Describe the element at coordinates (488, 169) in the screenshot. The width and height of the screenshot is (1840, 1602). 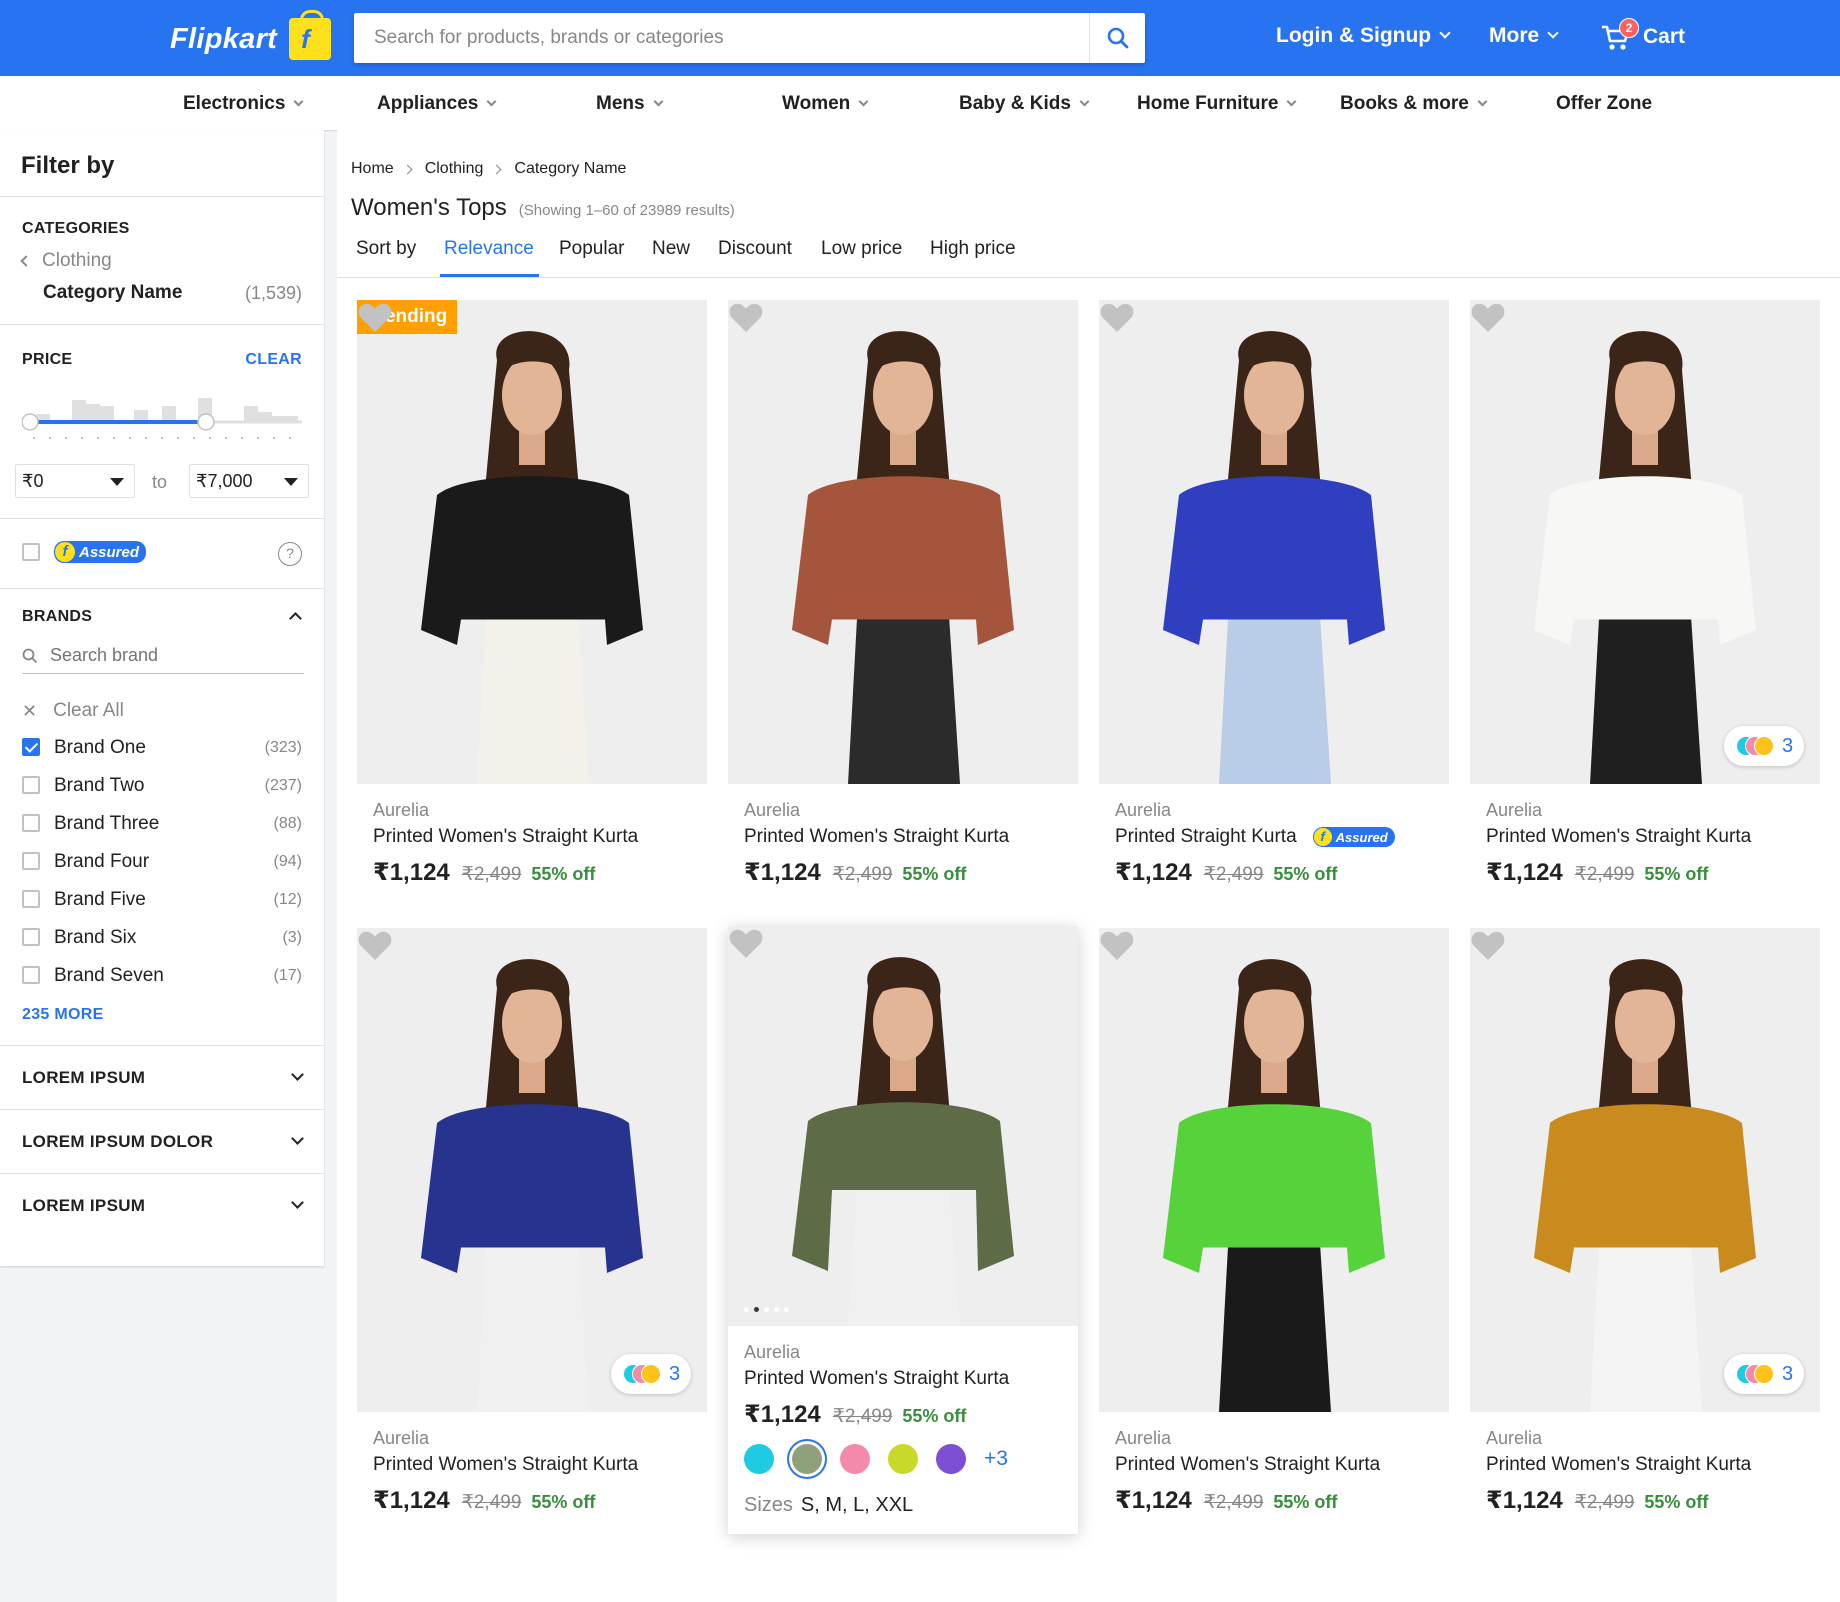
I see `breadcrumb: Home Clothing Category Name` at that location.